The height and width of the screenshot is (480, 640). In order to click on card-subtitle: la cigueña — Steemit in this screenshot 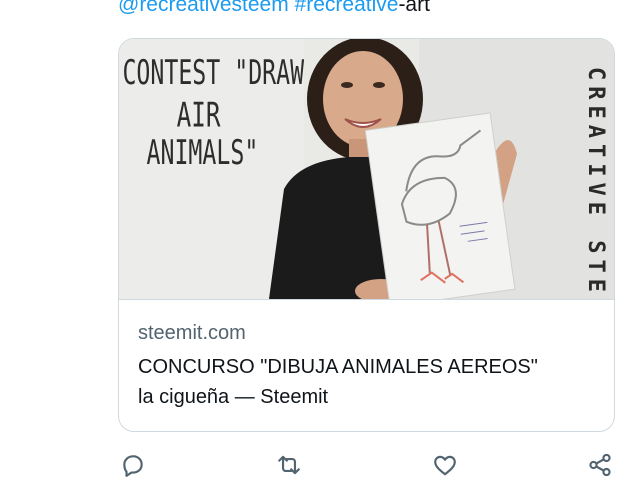, I will do `click(233, 397)`.